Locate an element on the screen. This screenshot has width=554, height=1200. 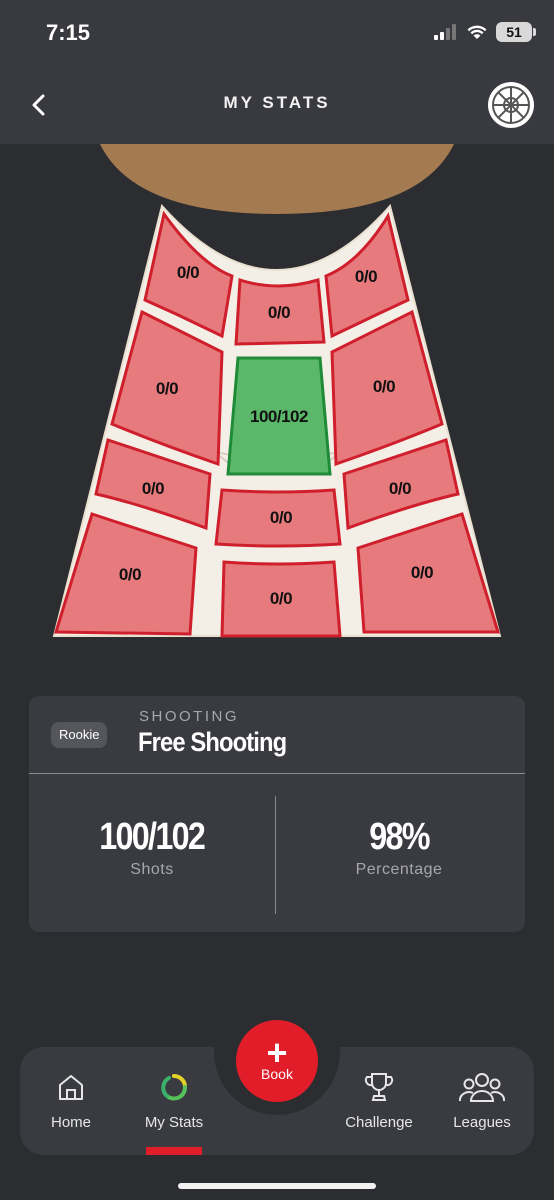
nav-home-label: Home is located at coordinates (70, 1122).